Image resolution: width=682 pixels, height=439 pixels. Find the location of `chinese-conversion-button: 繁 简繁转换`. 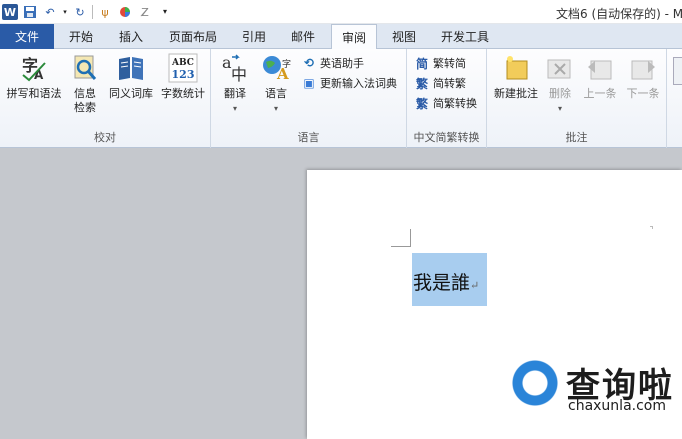

chinese-conversion-button: 繁 简繁转换 is located at coordinates (445, 103).